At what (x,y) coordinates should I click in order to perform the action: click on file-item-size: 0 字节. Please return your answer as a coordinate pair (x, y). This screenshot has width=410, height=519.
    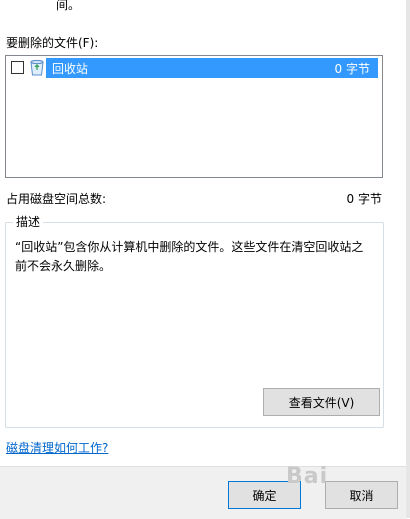
    Looking at the image, I should click on (352, 69).